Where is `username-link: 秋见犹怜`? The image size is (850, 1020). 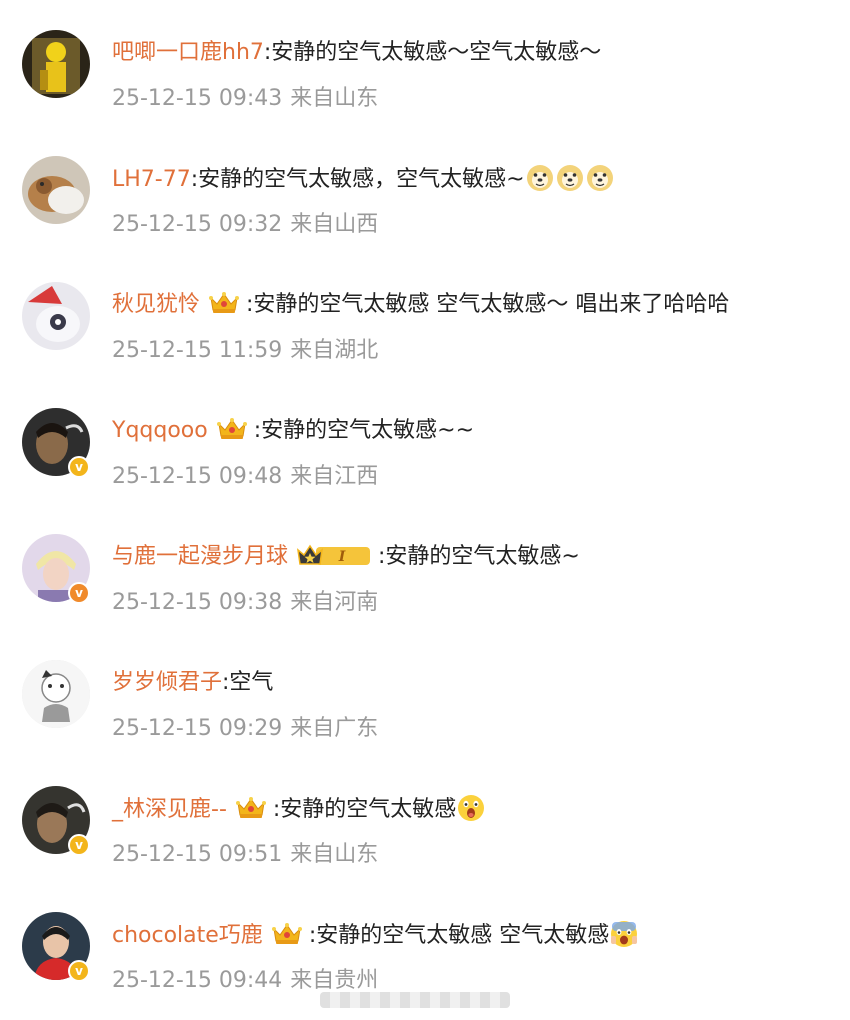 username-link: 秋见犹怜 is located at coordinates (156, 304).